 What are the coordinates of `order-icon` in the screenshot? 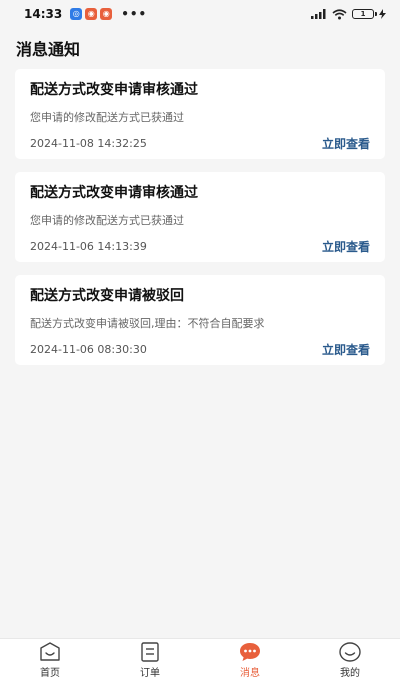 It's located at (150, 652).